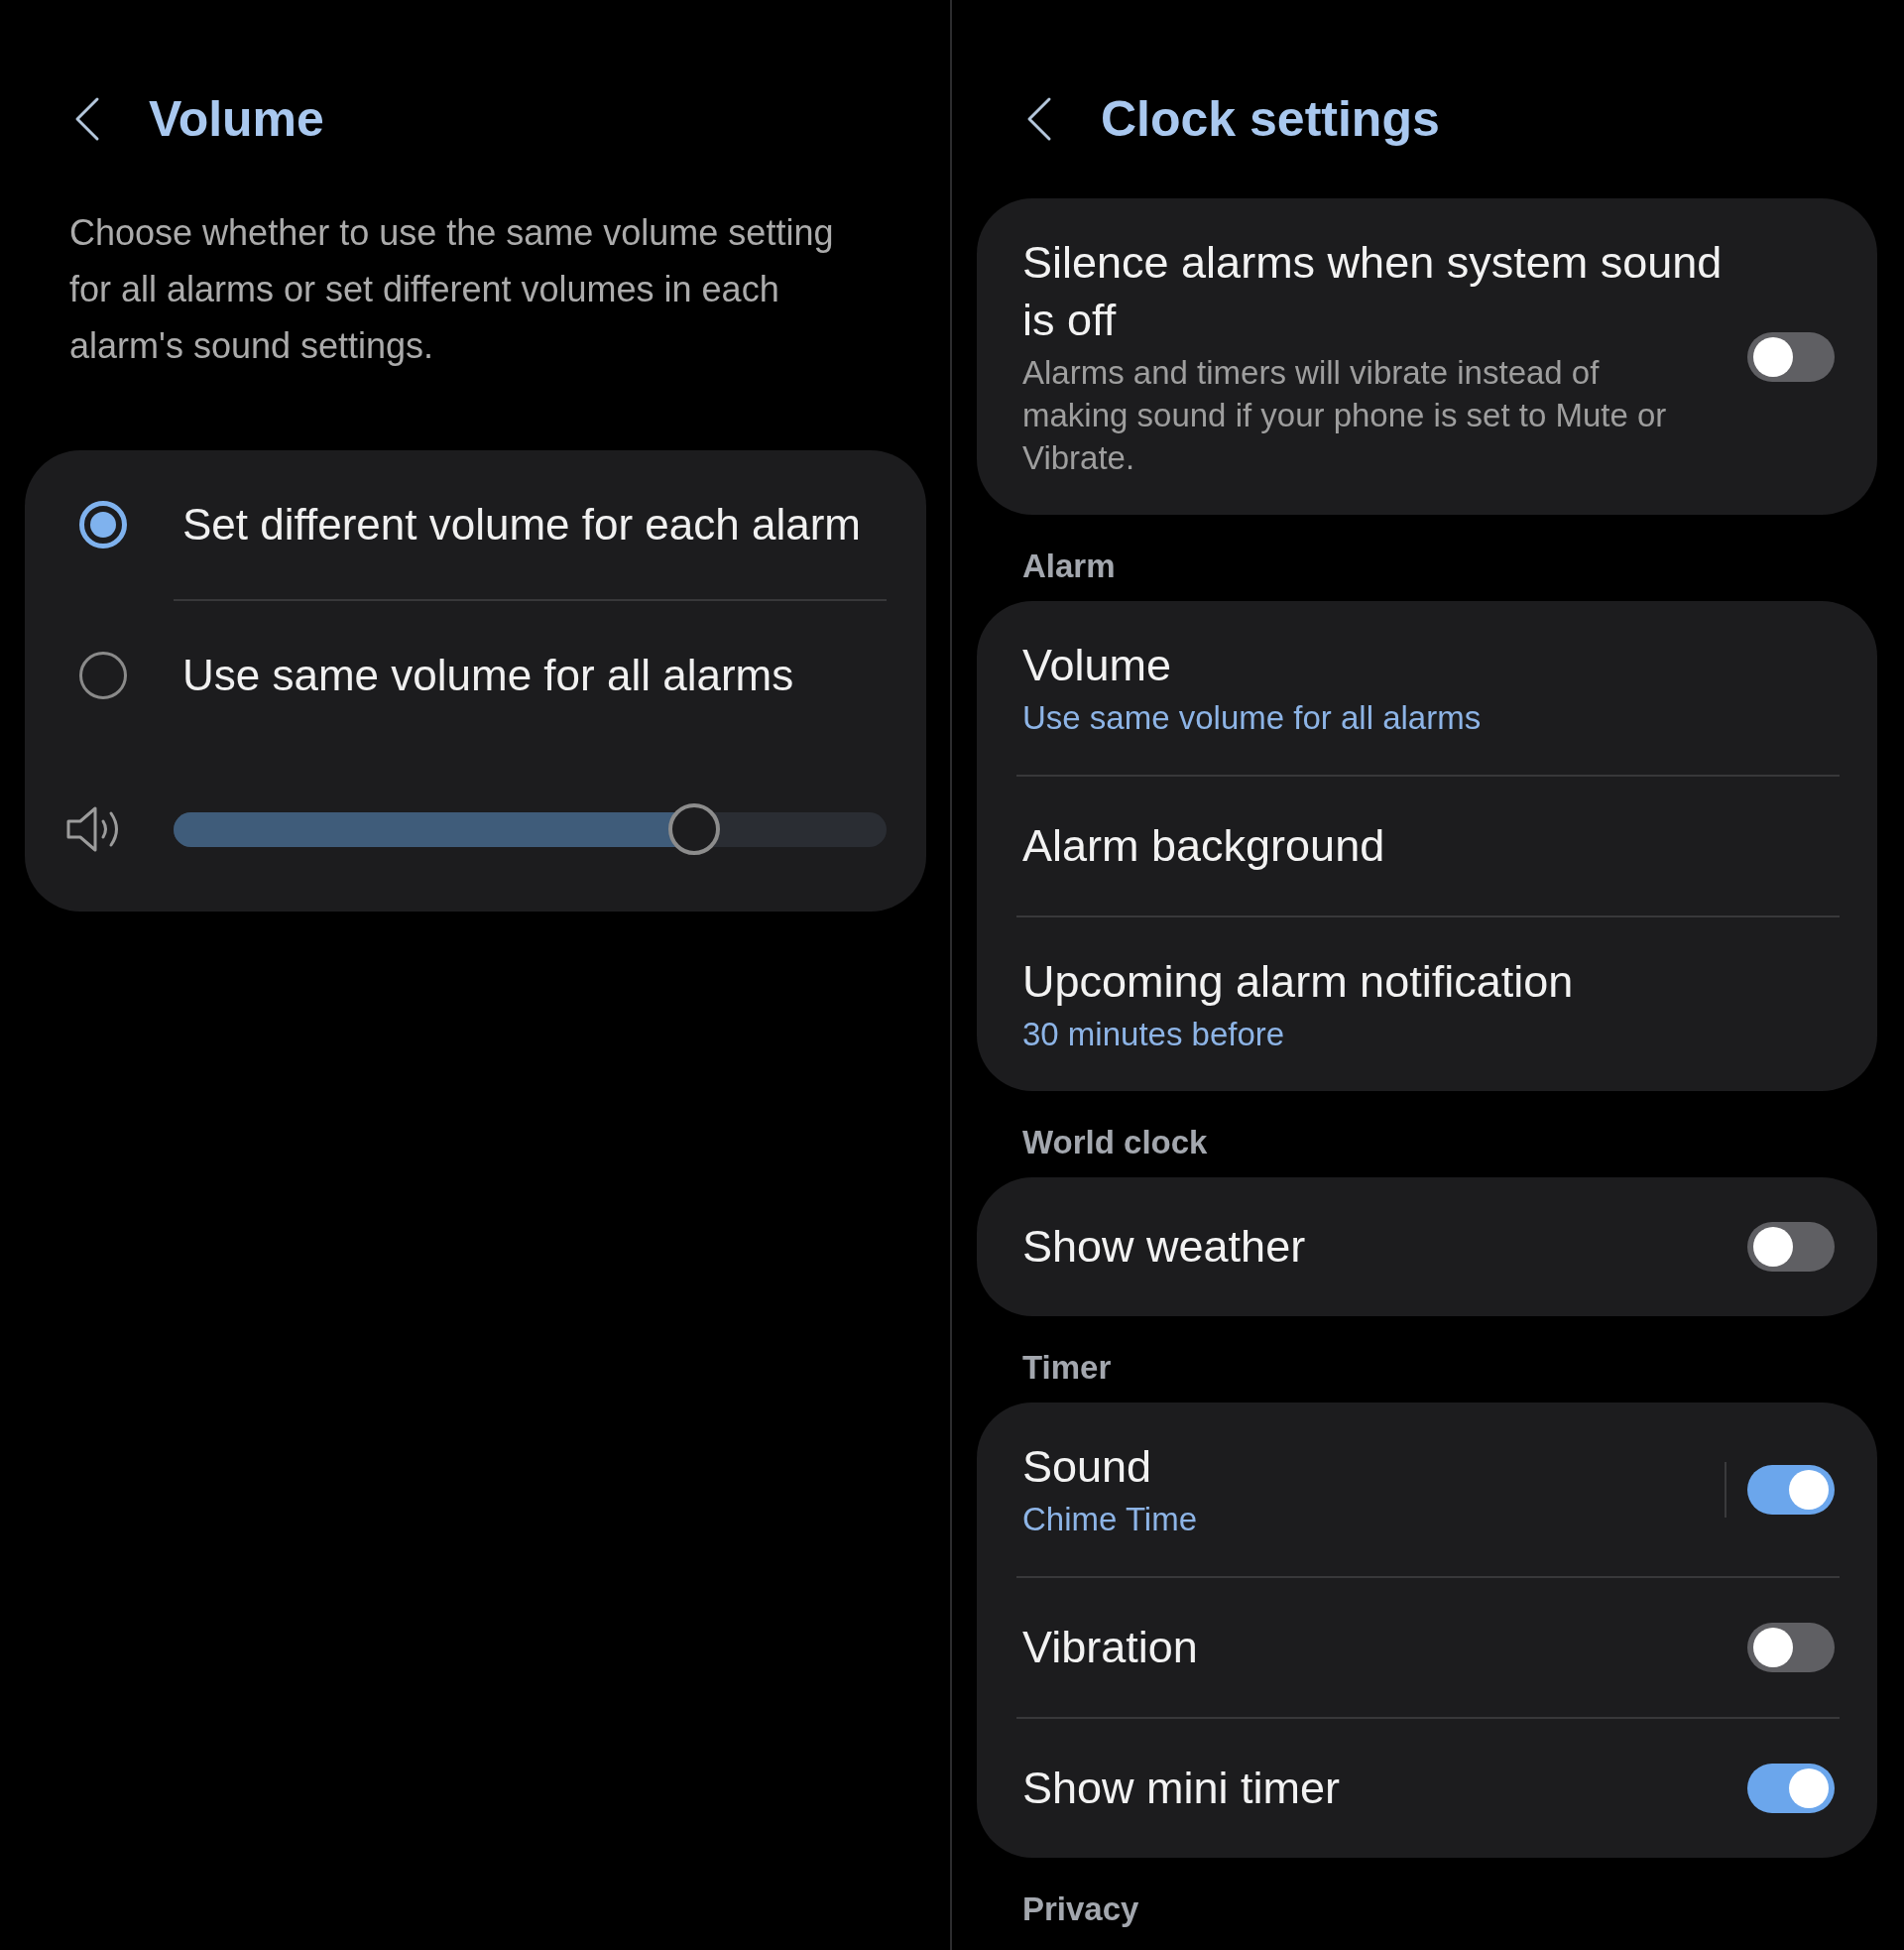 The height and width of the screenshot is (1950, 1904). Describe the element at coordinates (470, 525) in the screenshot. I see `radio-option: Set different volume for each alarm` at that location.